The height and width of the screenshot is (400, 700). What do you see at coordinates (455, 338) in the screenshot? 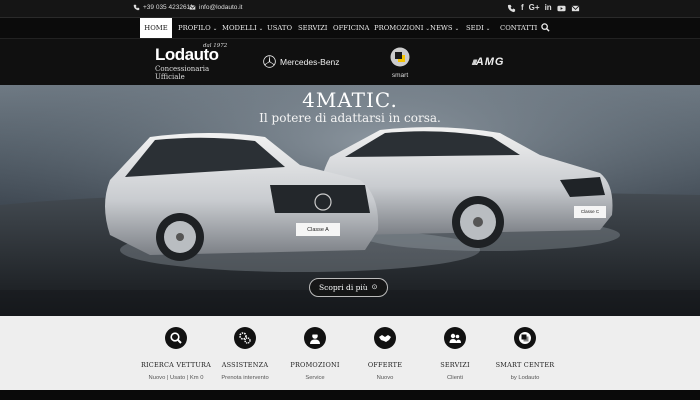
I see `people-icon` at bounding box center [455, 338].